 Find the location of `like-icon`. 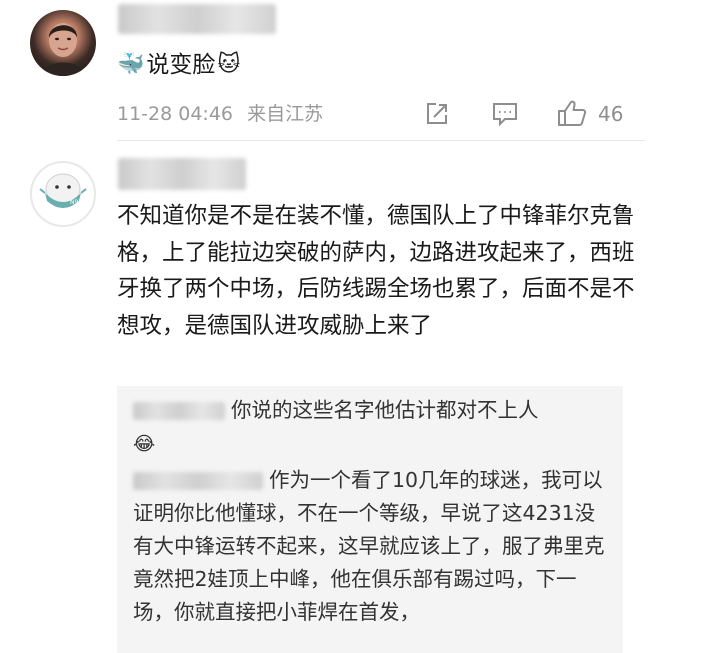

like-icon is located at coordinates (572, 113).